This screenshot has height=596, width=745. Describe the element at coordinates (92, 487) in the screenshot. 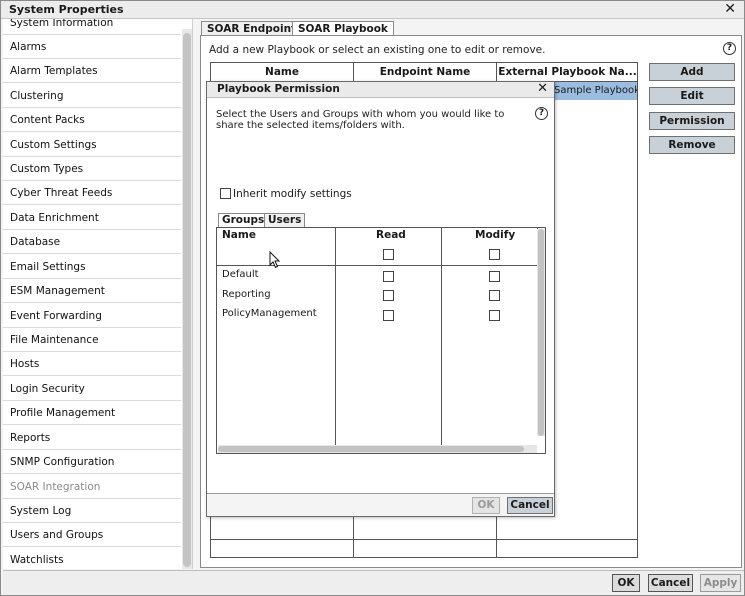

I see `sidebar-item-soar-integration: SOAR Integration` at that location.